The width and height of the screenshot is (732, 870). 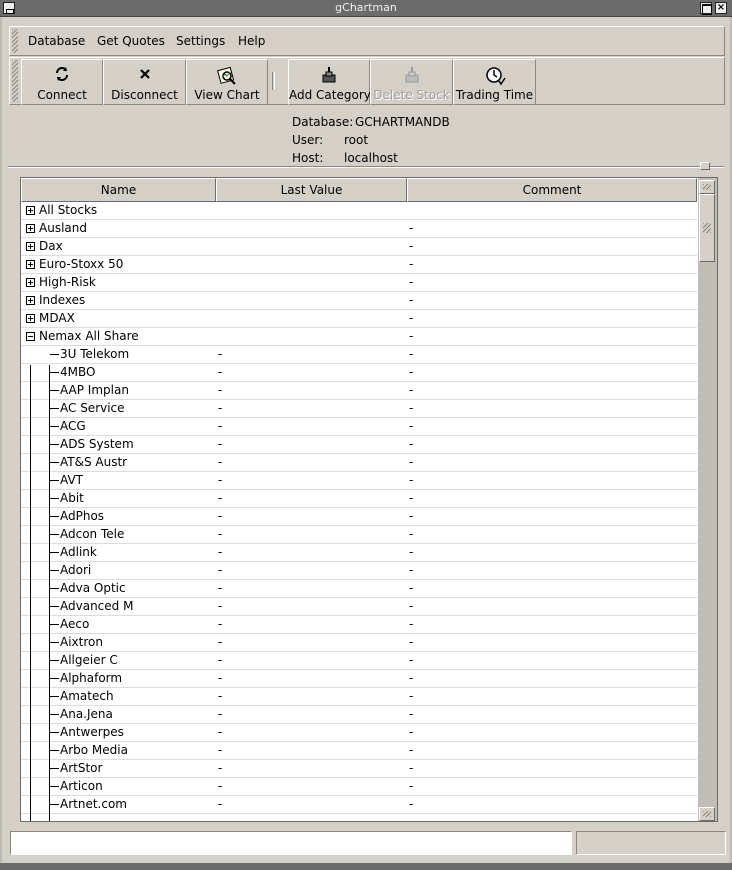 What do you see at coordinates (92, 732) in the screenshot?
I see `stock-name: Antwerpes` at bounding box center [92, 732].